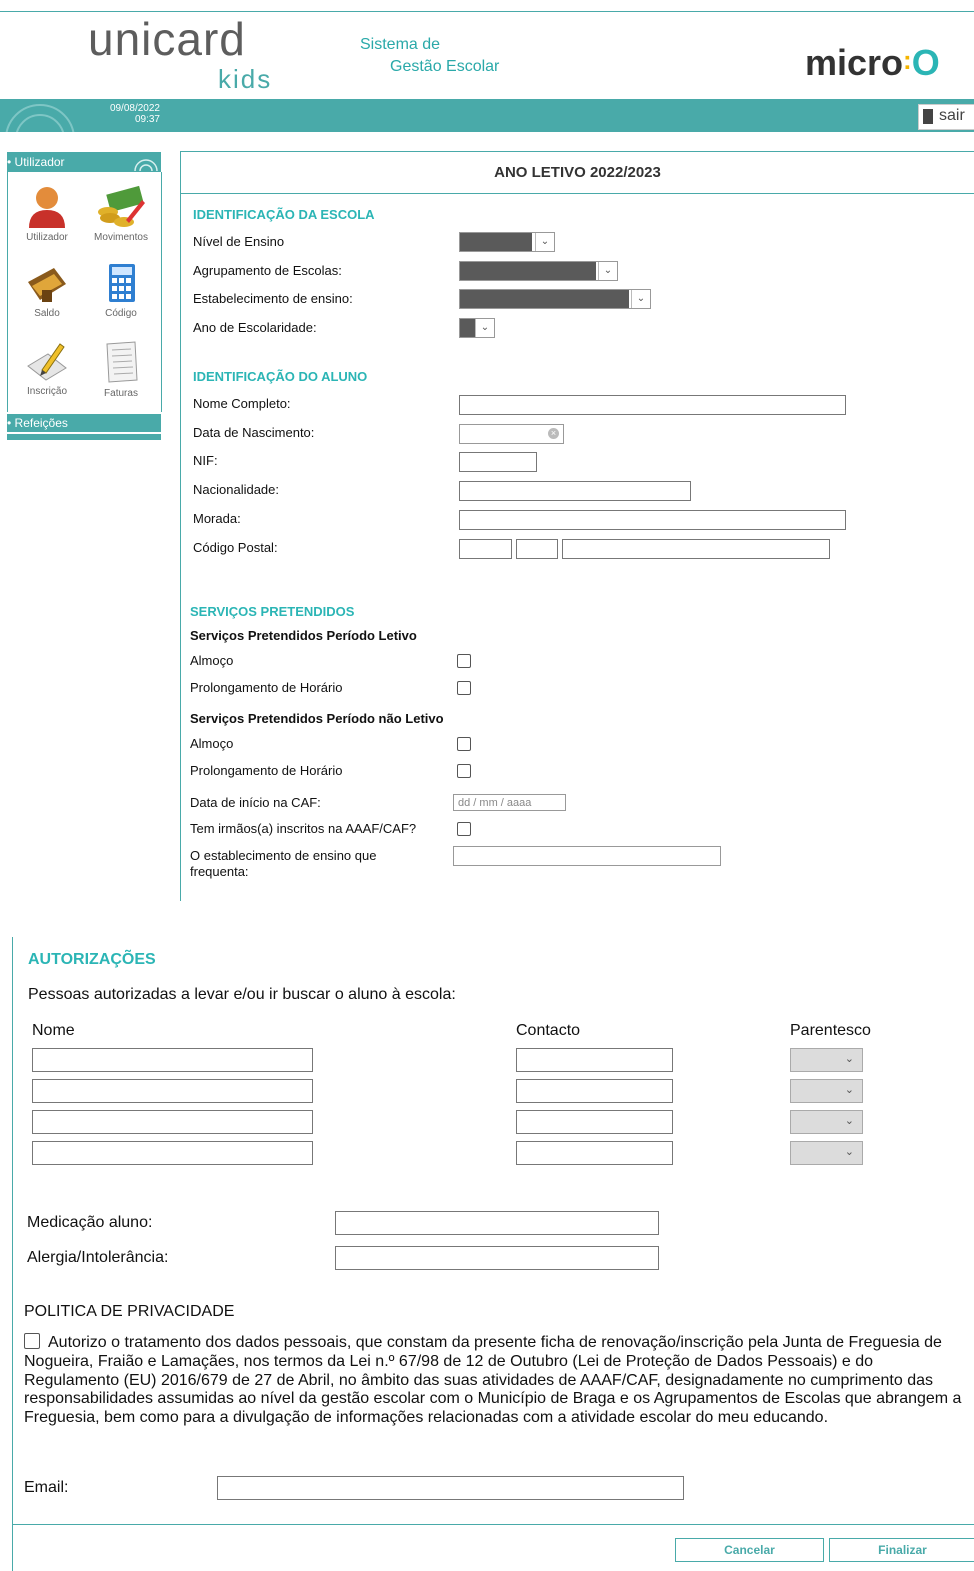 Image resolution: width=974 pixels, height=1571 pixels. What do you see at coordinates (12, 1254) in the screenshot?
I see `lower-left-border` at bounding box center [12, 1254].